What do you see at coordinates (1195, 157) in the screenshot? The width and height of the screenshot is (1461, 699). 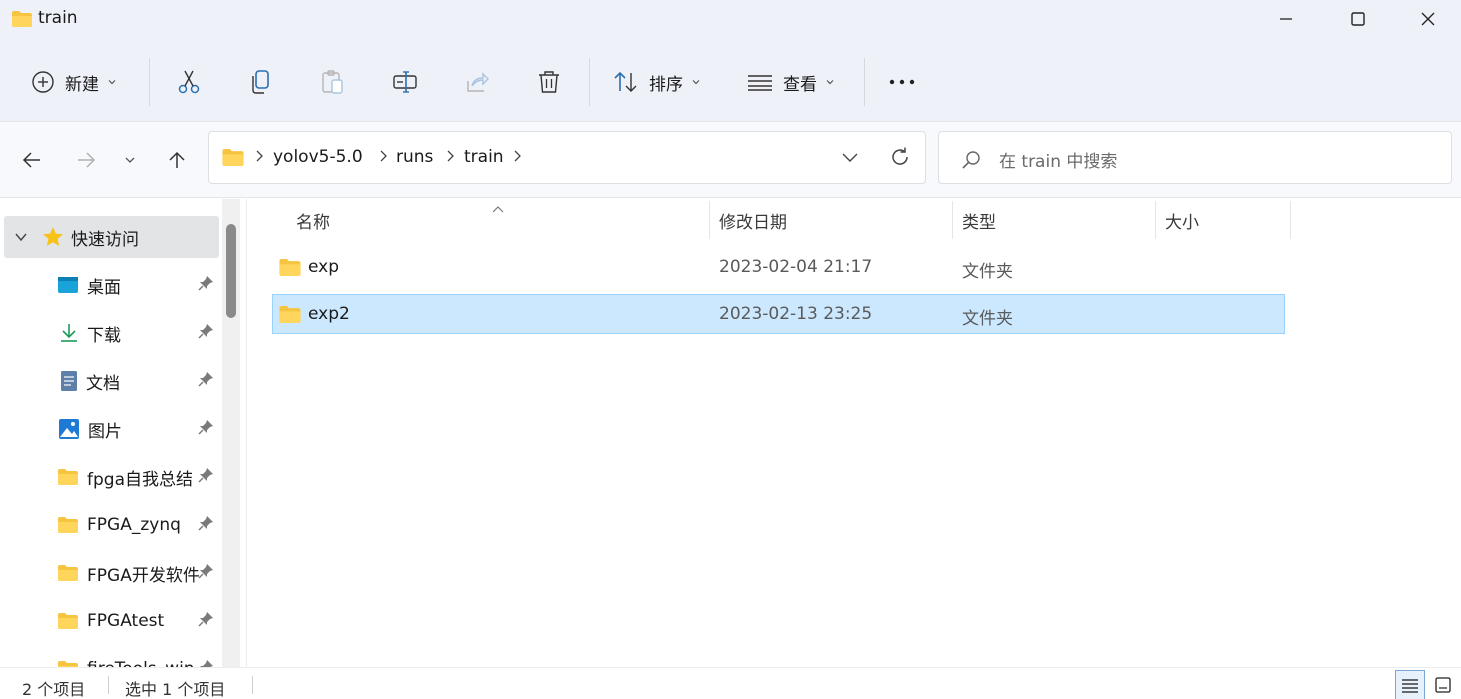 I see `search-input: 在 train 中搜索` at bounding box center [1195, 157].